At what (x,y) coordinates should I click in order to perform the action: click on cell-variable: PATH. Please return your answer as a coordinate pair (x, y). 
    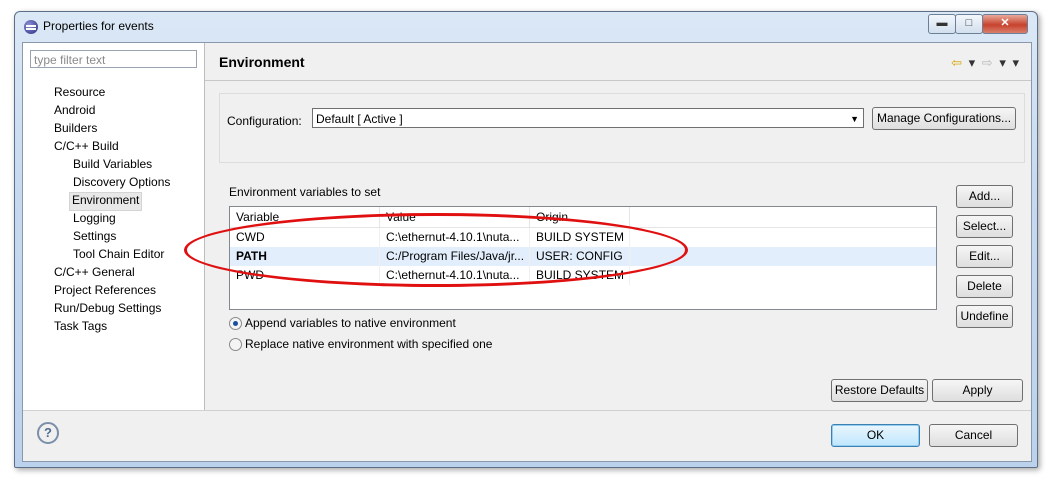
    Looking at the image, I should click on (305, 256).